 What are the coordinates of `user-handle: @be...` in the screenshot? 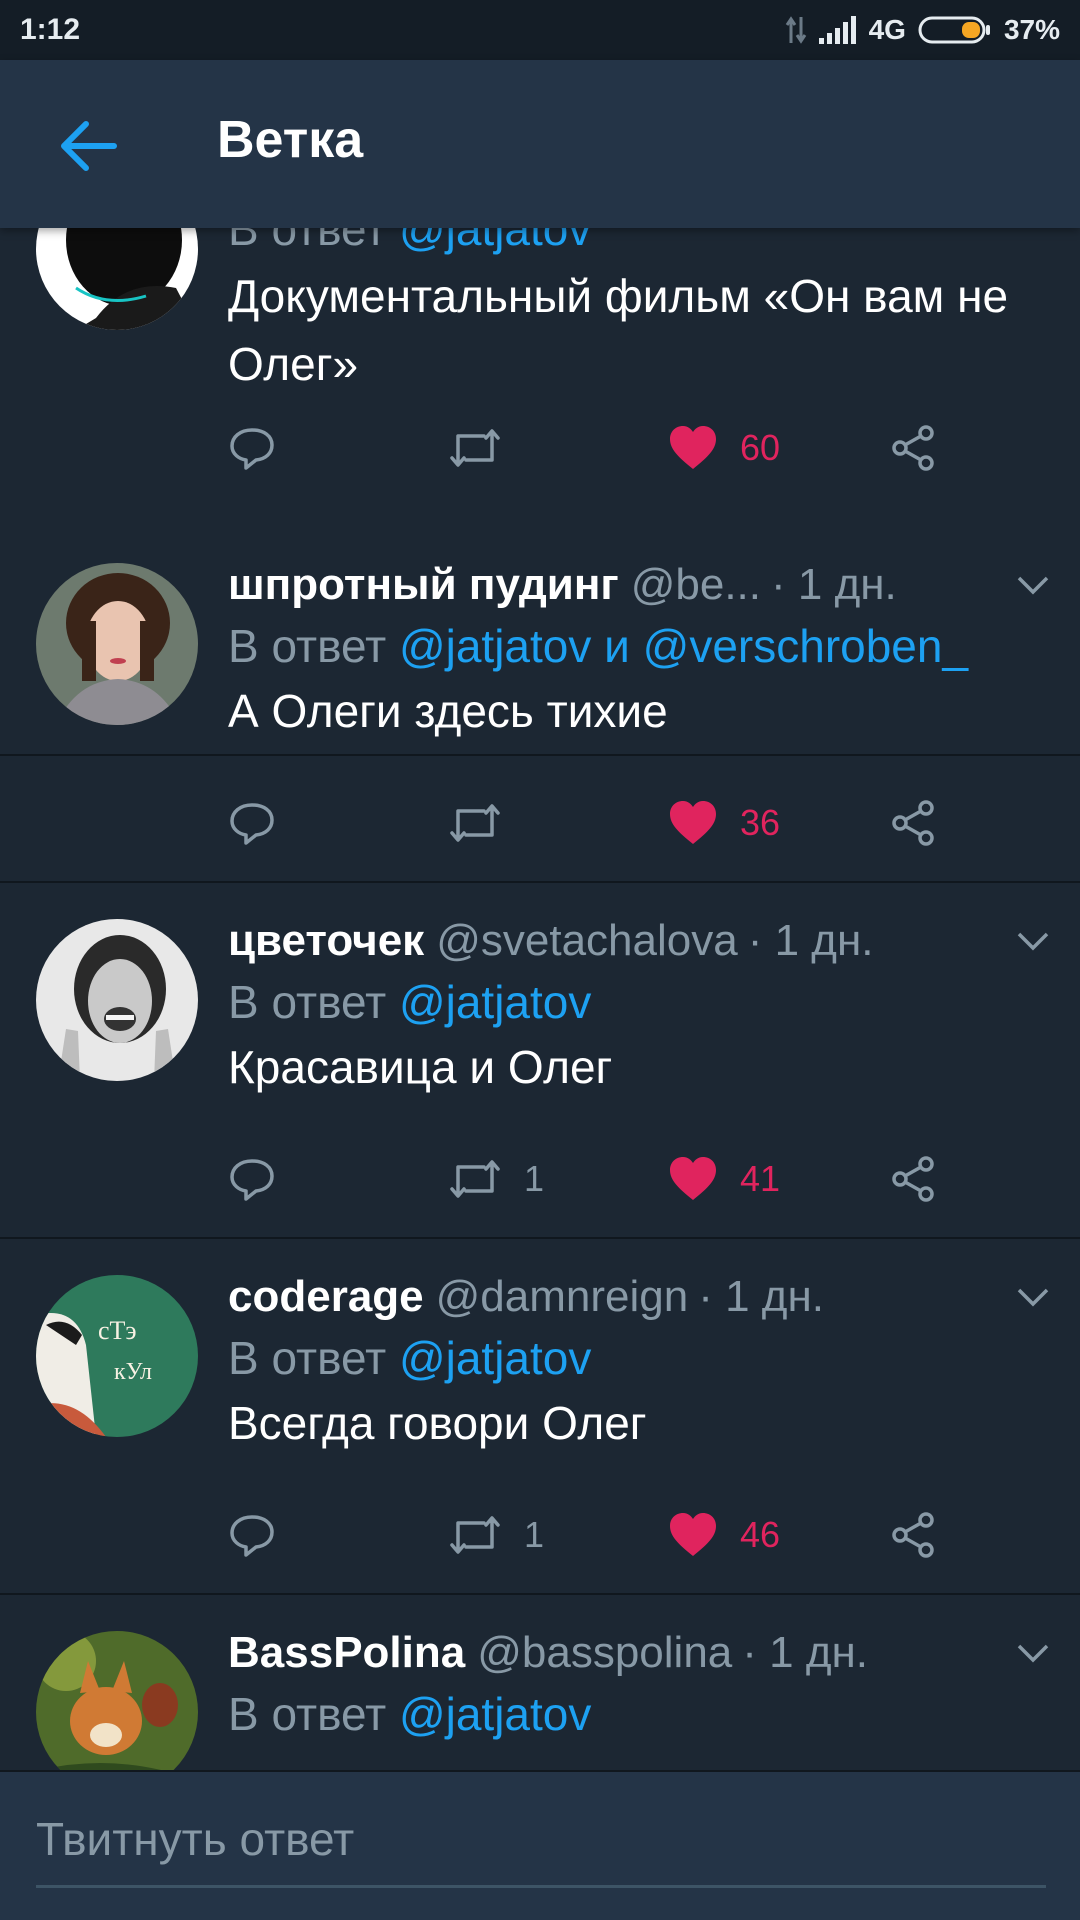 It's located at (696, 585).